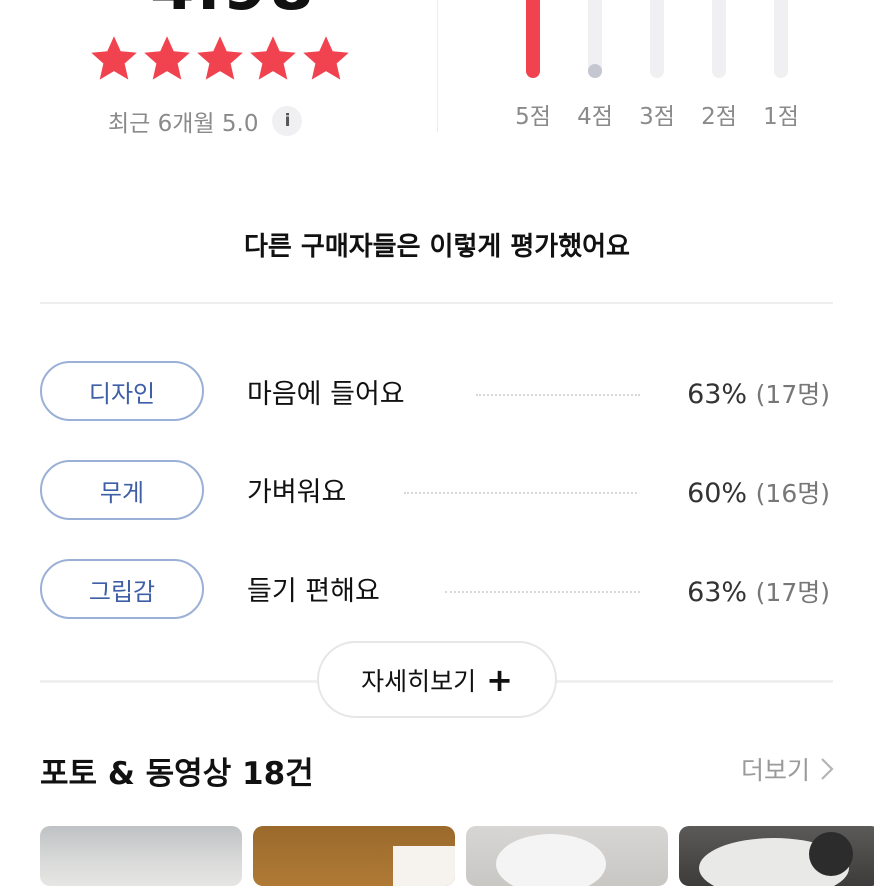  I want to click on answer-label: 마음에 들어요, so click(326, 394).